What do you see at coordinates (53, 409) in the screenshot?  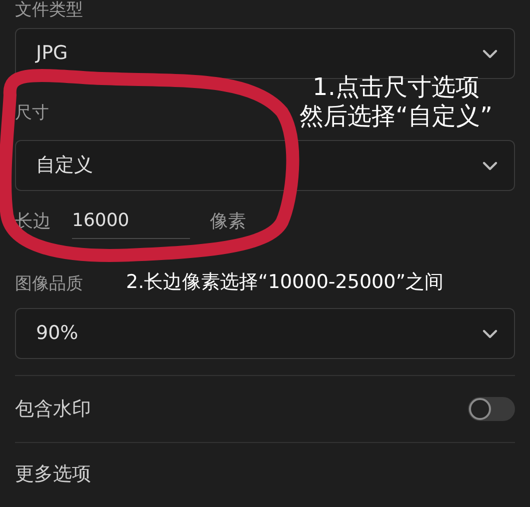 I see `setting-label: 包含水印` at bounding box center [53, 409].